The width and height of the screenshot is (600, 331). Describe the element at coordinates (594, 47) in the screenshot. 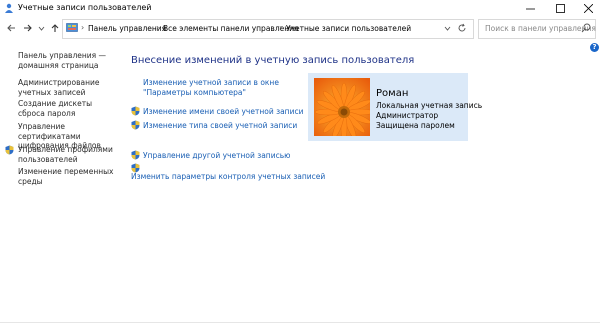

I see `help-icon: ?` at that location.